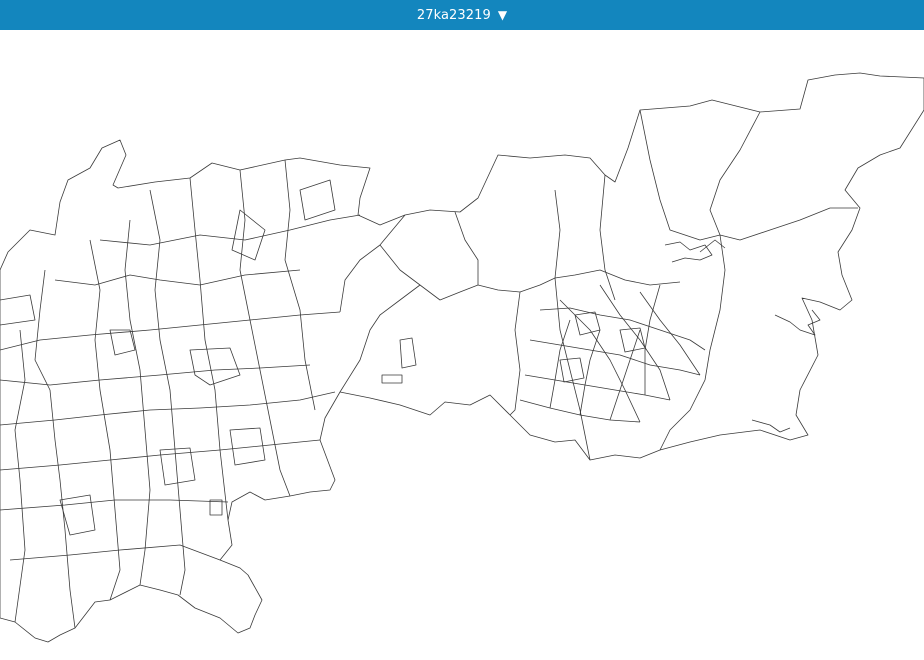 The width and height of the screenshot is (924, 660). What do you see at coordinates (454, 15) in the screenshot?
I see `area-code-title: 27ka23219` at bounding box center [454, 15].